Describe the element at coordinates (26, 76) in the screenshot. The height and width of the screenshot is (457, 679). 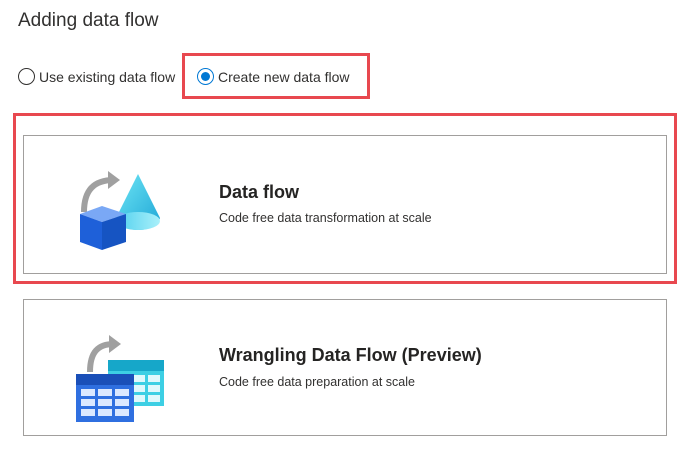
I see `radio-unchecked-icon` at that location.